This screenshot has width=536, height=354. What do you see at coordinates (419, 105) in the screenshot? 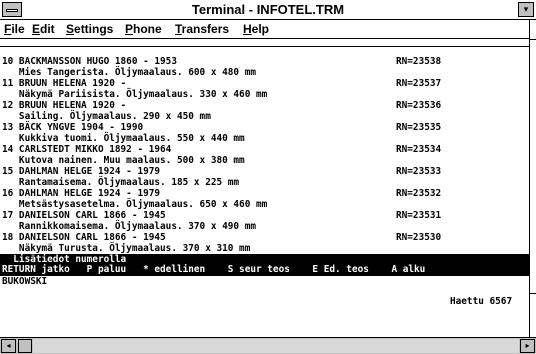
I see `record-rn: RN=23536` at bounding box center [419, 105].